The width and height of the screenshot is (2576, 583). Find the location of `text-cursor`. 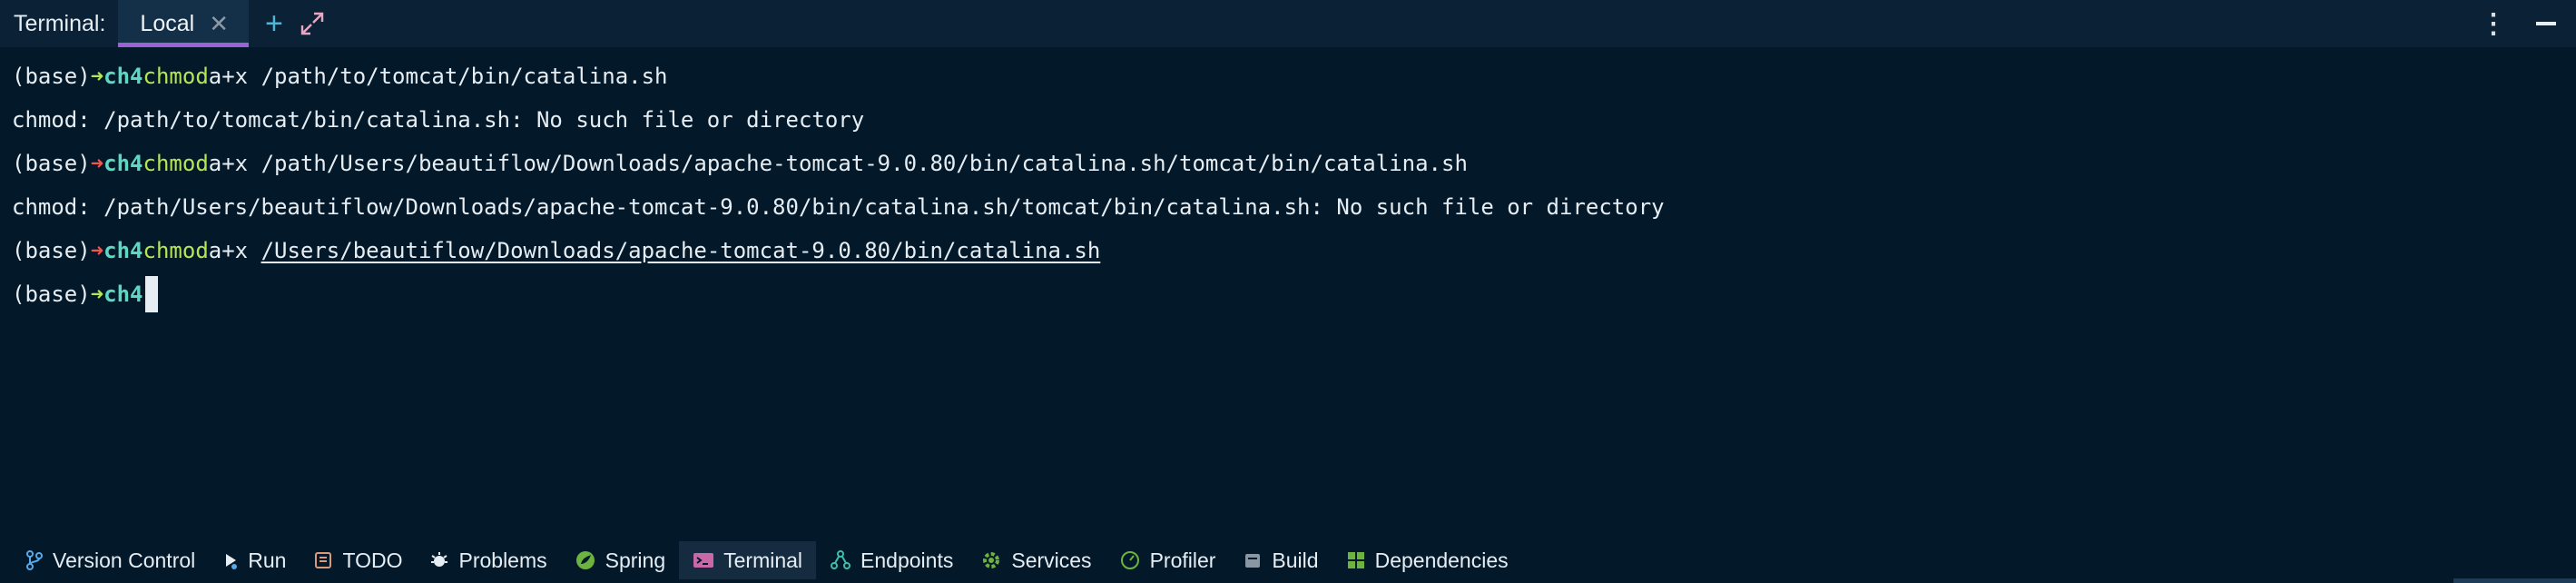

text-cursor is located at coordinates (151, 294).